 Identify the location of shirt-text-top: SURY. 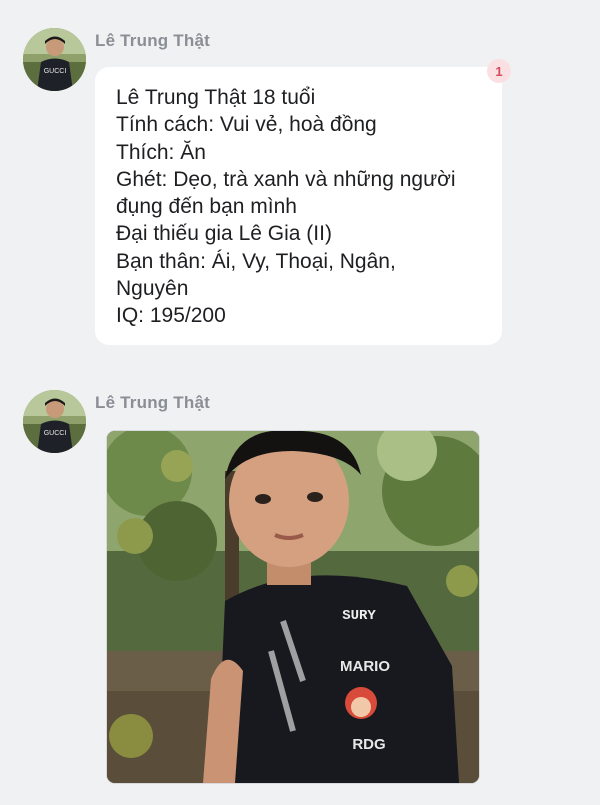
(359, 616).